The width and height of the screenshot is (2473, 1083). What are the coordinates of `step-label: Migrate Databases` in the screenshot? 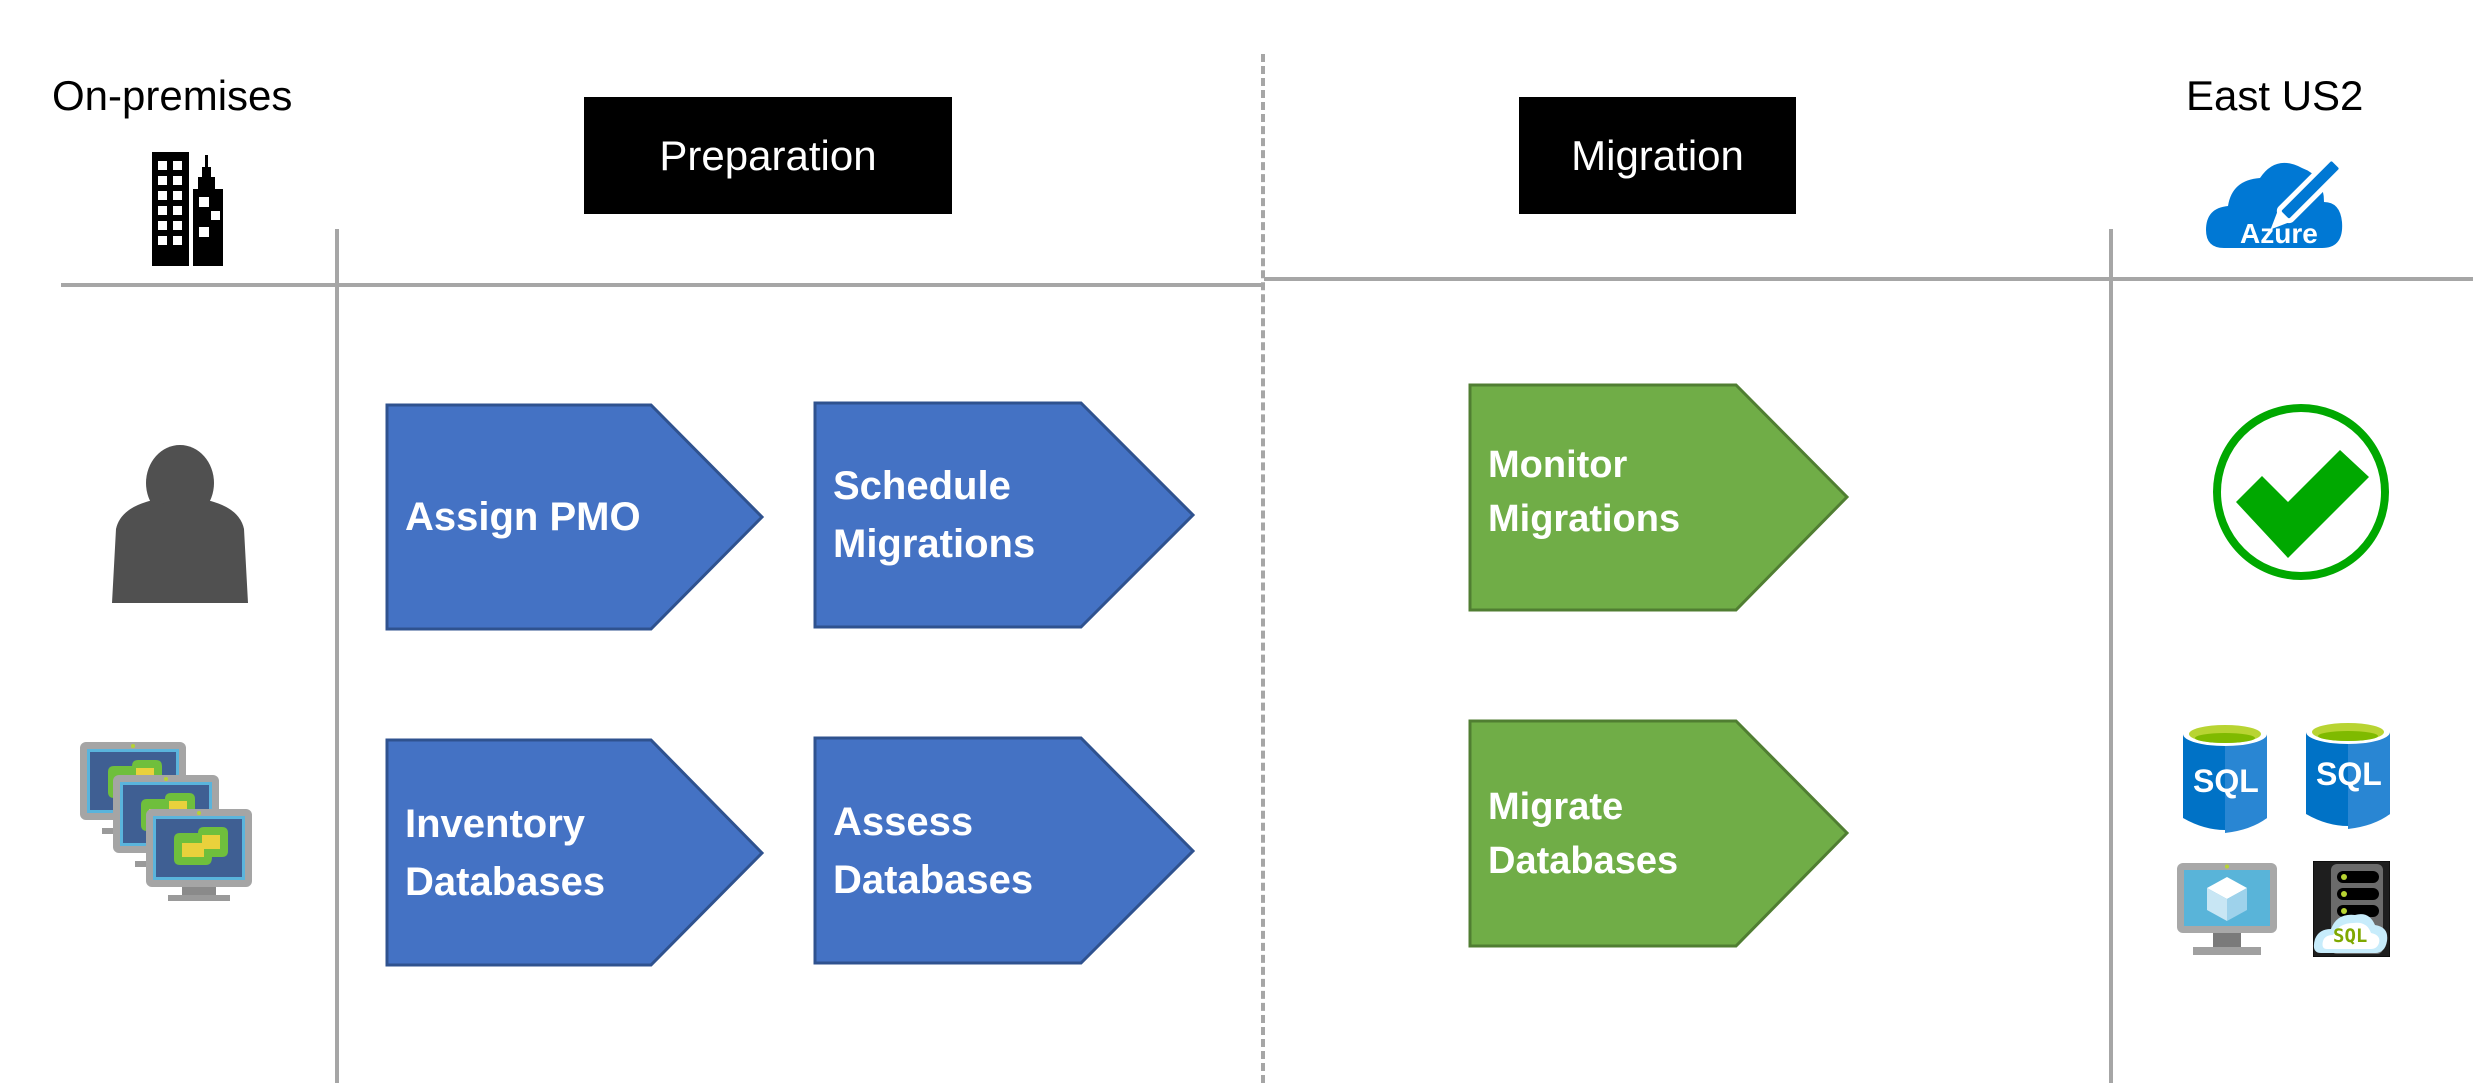 It's located at (1583, 833).